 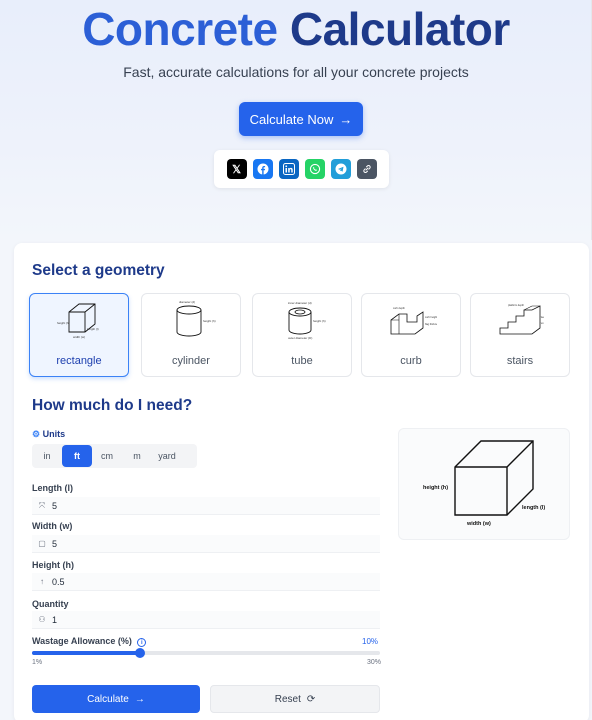 What do you see at coordinates (98, 270) in the screenshot?
I see `geometry-heading: Select a geometry` at bounding box center [98, 270].